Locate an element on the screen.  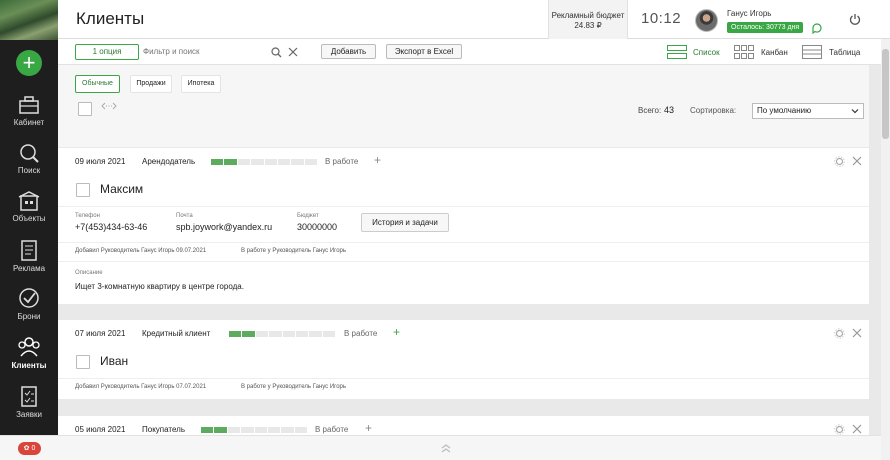
email-label: Почта is located at coordinates (184, 216).